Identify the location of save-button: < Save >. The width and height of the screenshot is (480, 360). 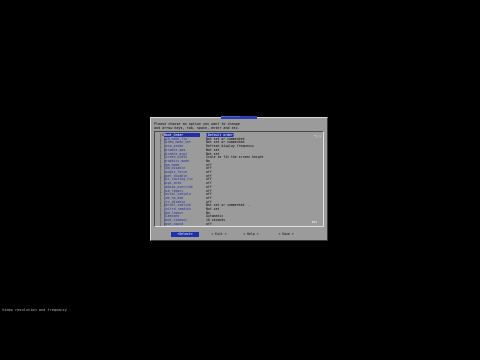
(286, 234).